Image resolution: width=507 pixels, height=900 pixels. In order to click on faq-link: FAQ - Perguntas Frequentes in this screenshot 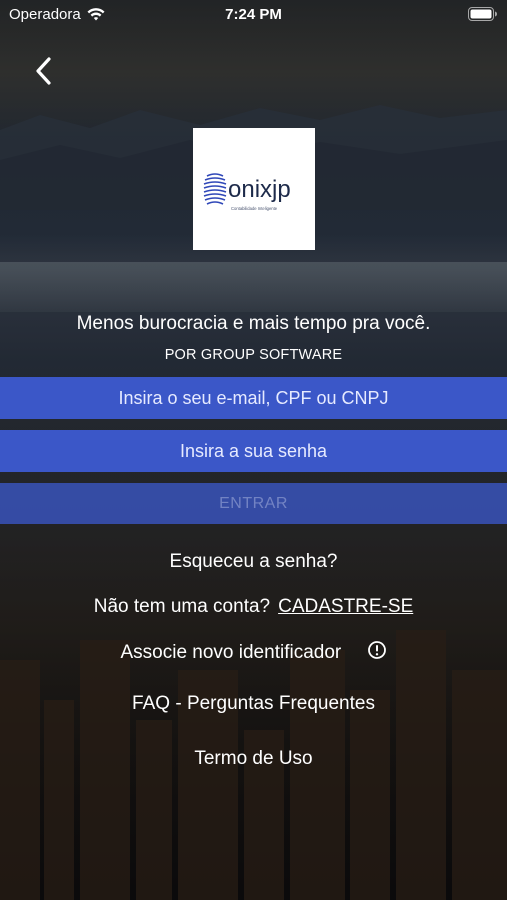, I will do `click(253, 704)`.